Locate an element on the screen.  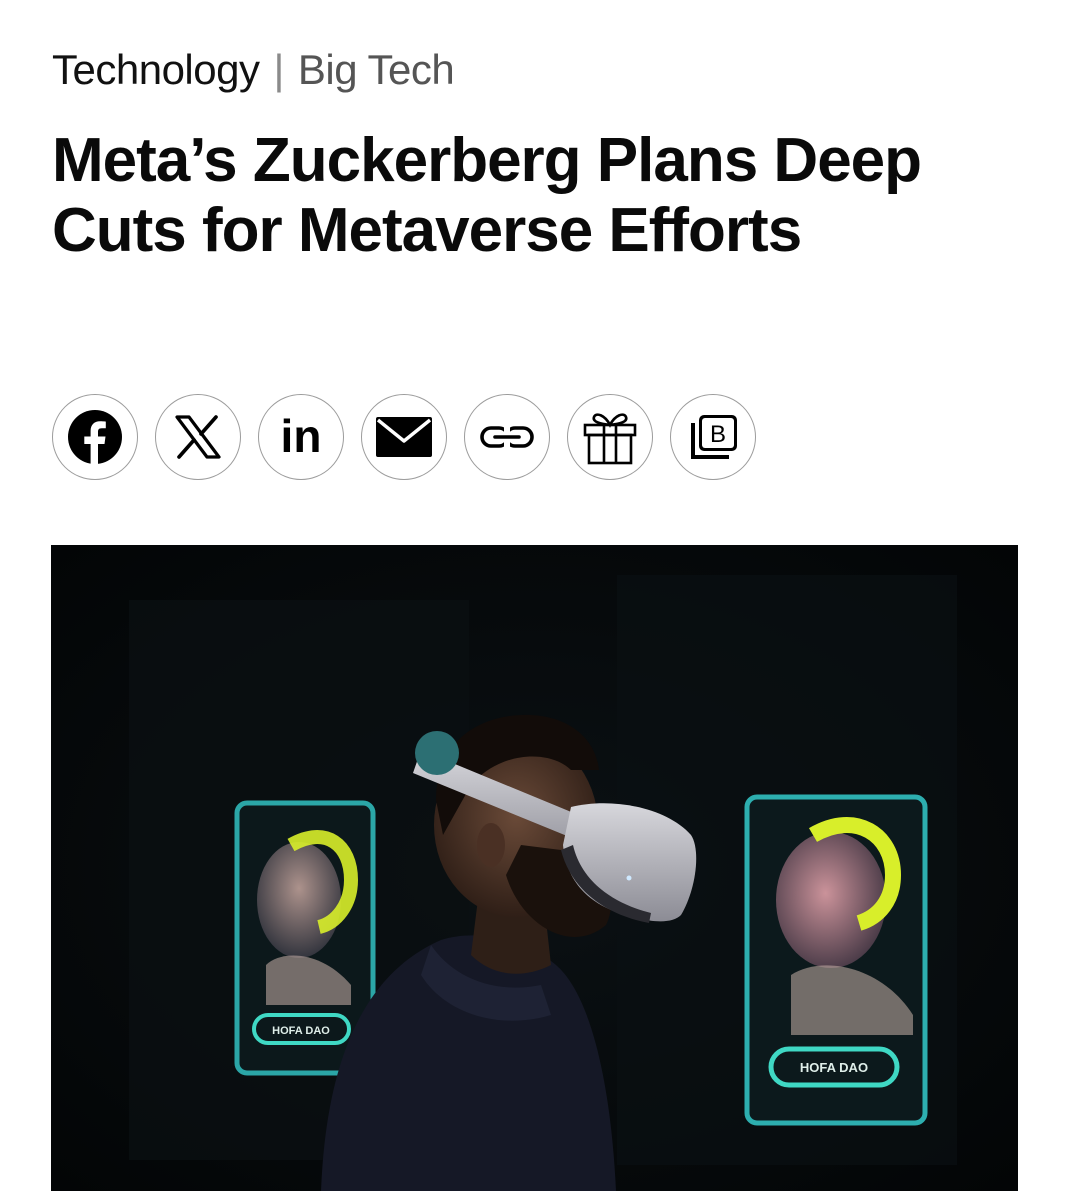
breadcrumb-section-link: Technology is located at coordinates (156, 70).